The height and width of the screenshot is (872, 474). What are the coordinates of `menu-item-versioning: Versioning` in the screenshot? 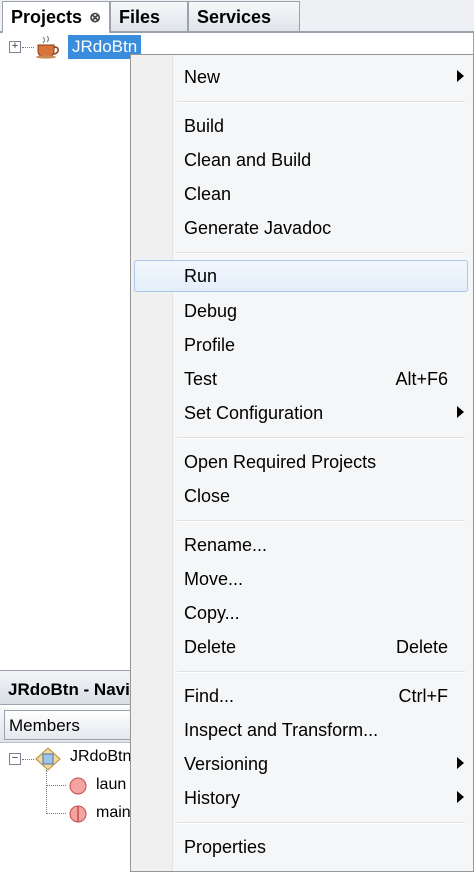 It's located at (301, 764).